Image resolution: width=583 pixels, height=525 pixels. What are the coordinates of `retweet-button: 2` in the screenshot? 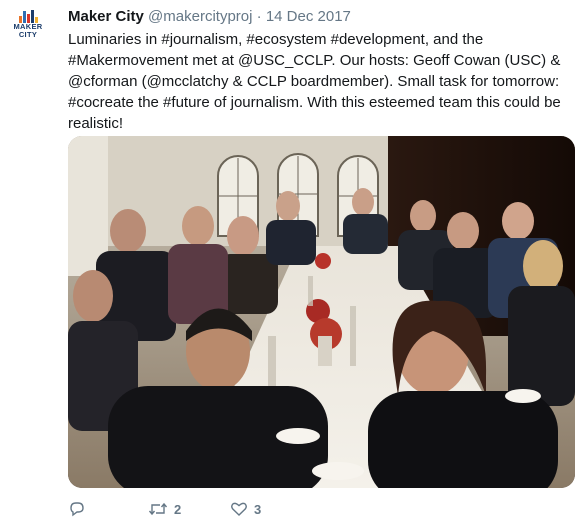 It's located at (164, 509).